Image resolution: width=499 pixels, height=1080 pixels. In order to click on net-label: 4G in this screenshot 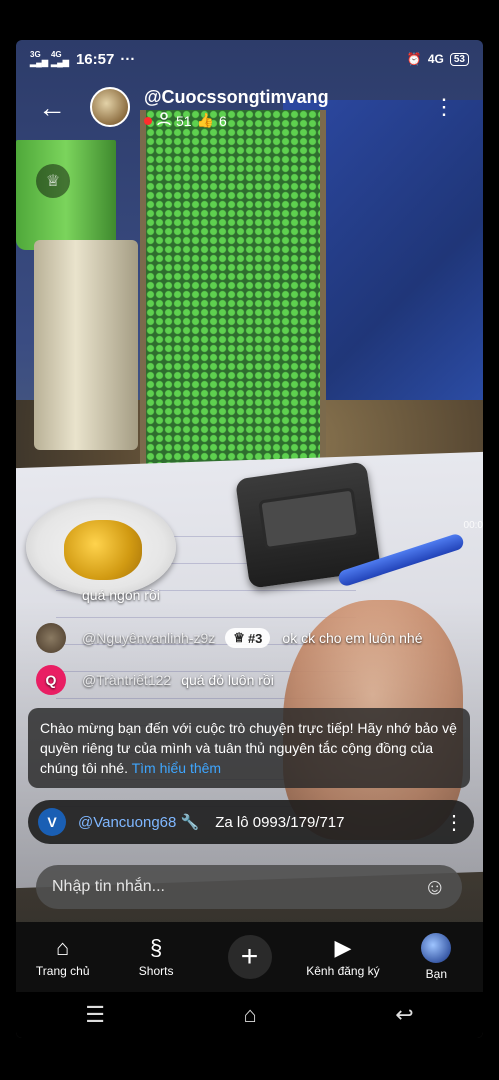, I will do `click(435, 59)`.